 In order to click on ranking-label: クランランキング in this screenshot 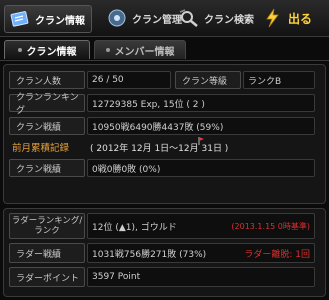, I will do `click(47, 104)`.